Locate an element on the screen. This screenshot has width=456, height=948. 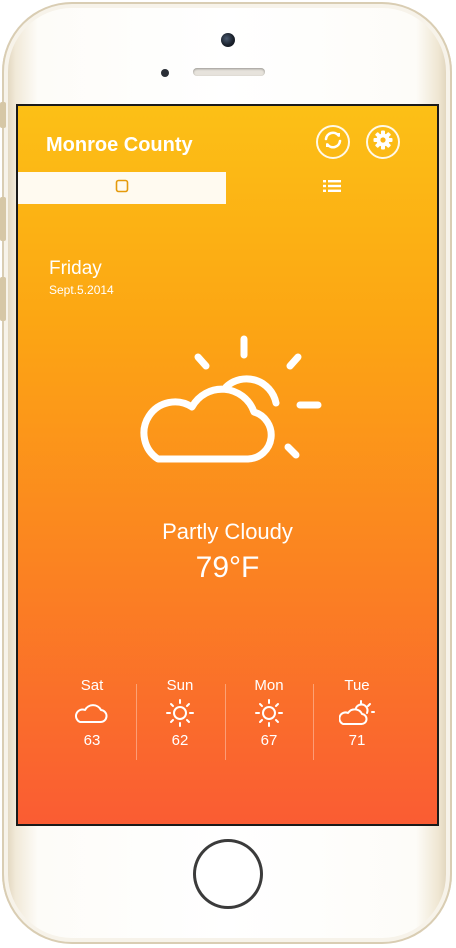
forecast-day-label: Sat is located at coordinates (92, 685).